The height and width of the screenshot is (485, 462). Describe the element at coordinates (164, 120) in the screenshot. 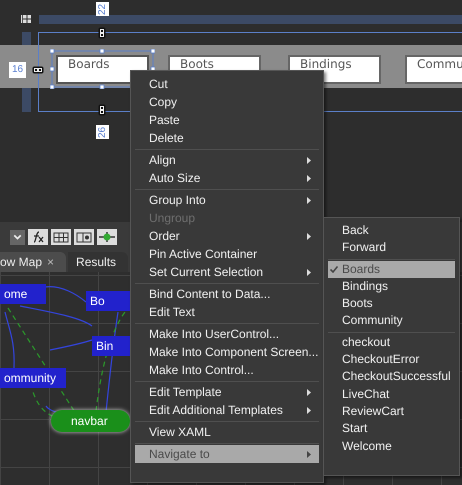

I see `menu-item-label: Paste` at that location.